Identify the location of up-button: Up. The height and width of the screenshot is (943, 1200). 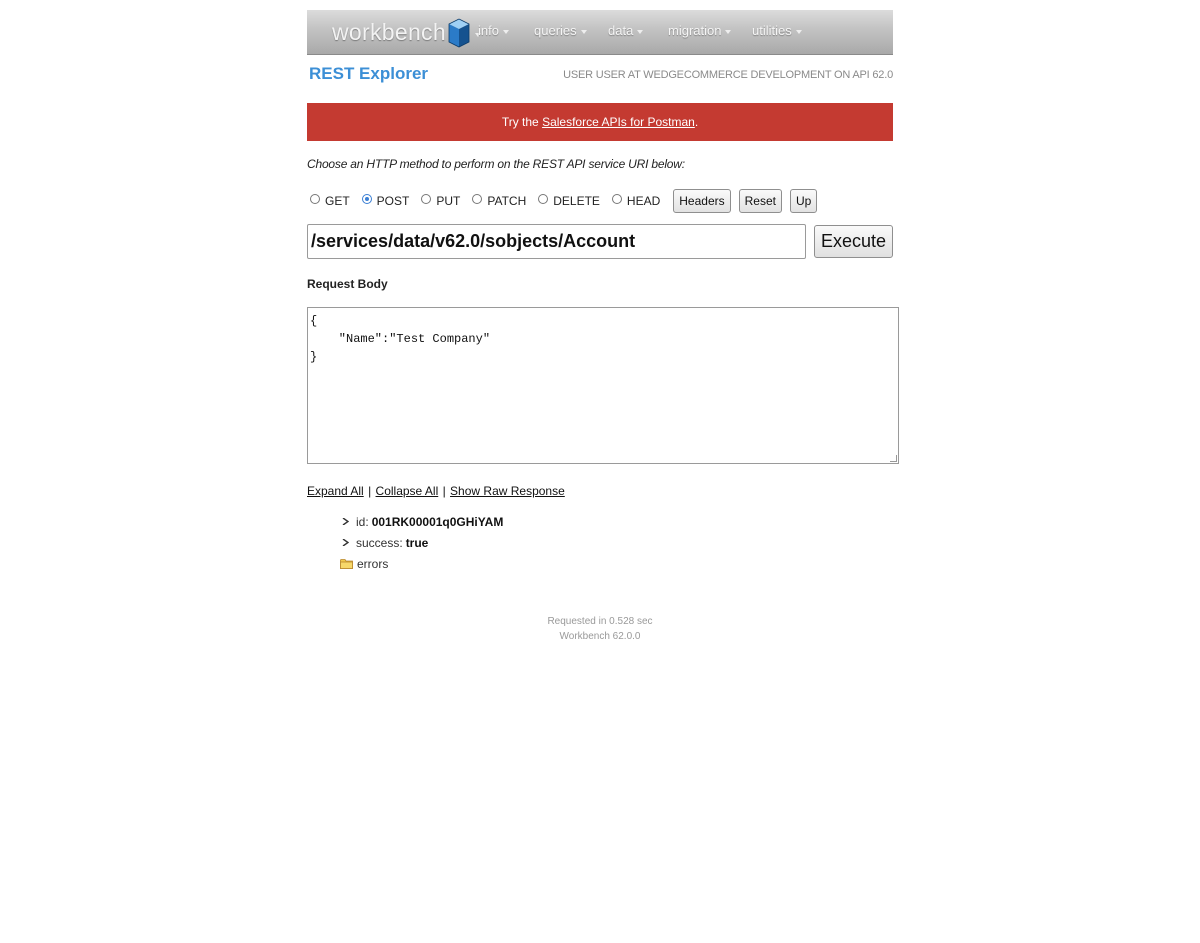
(803, 201).